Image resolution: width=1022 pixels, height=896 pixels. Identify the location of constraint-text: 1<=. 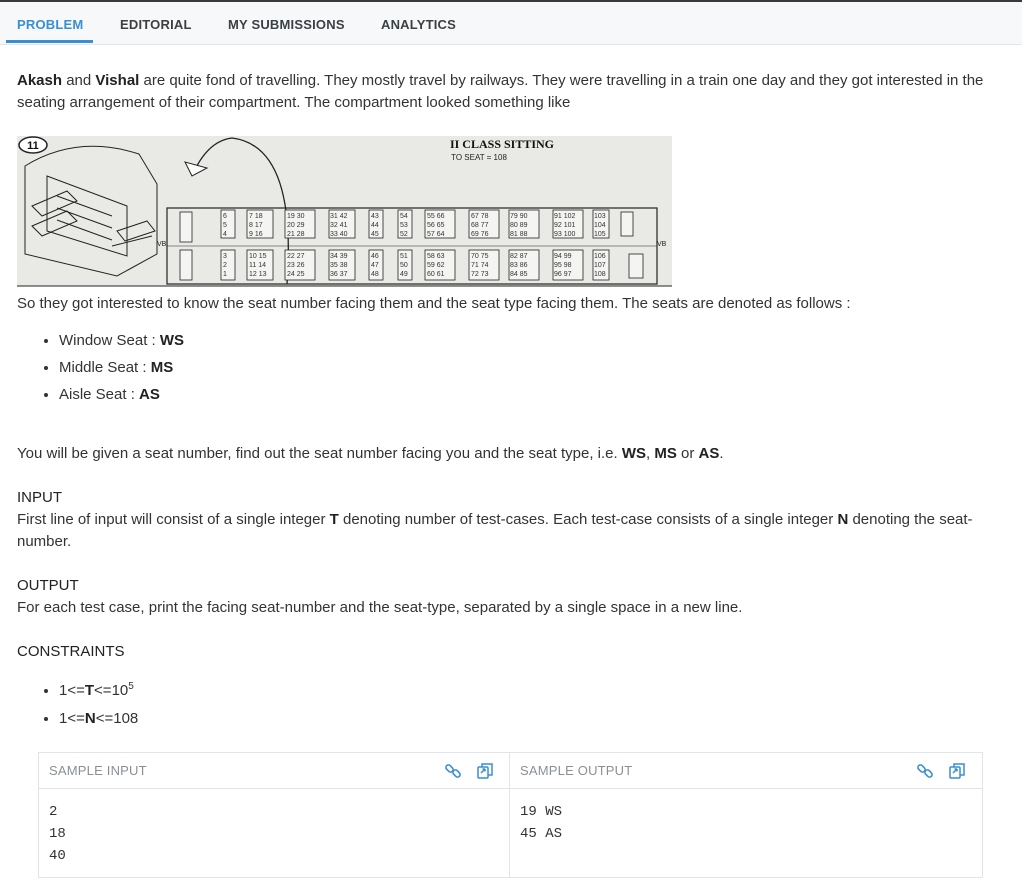
(72, 690).